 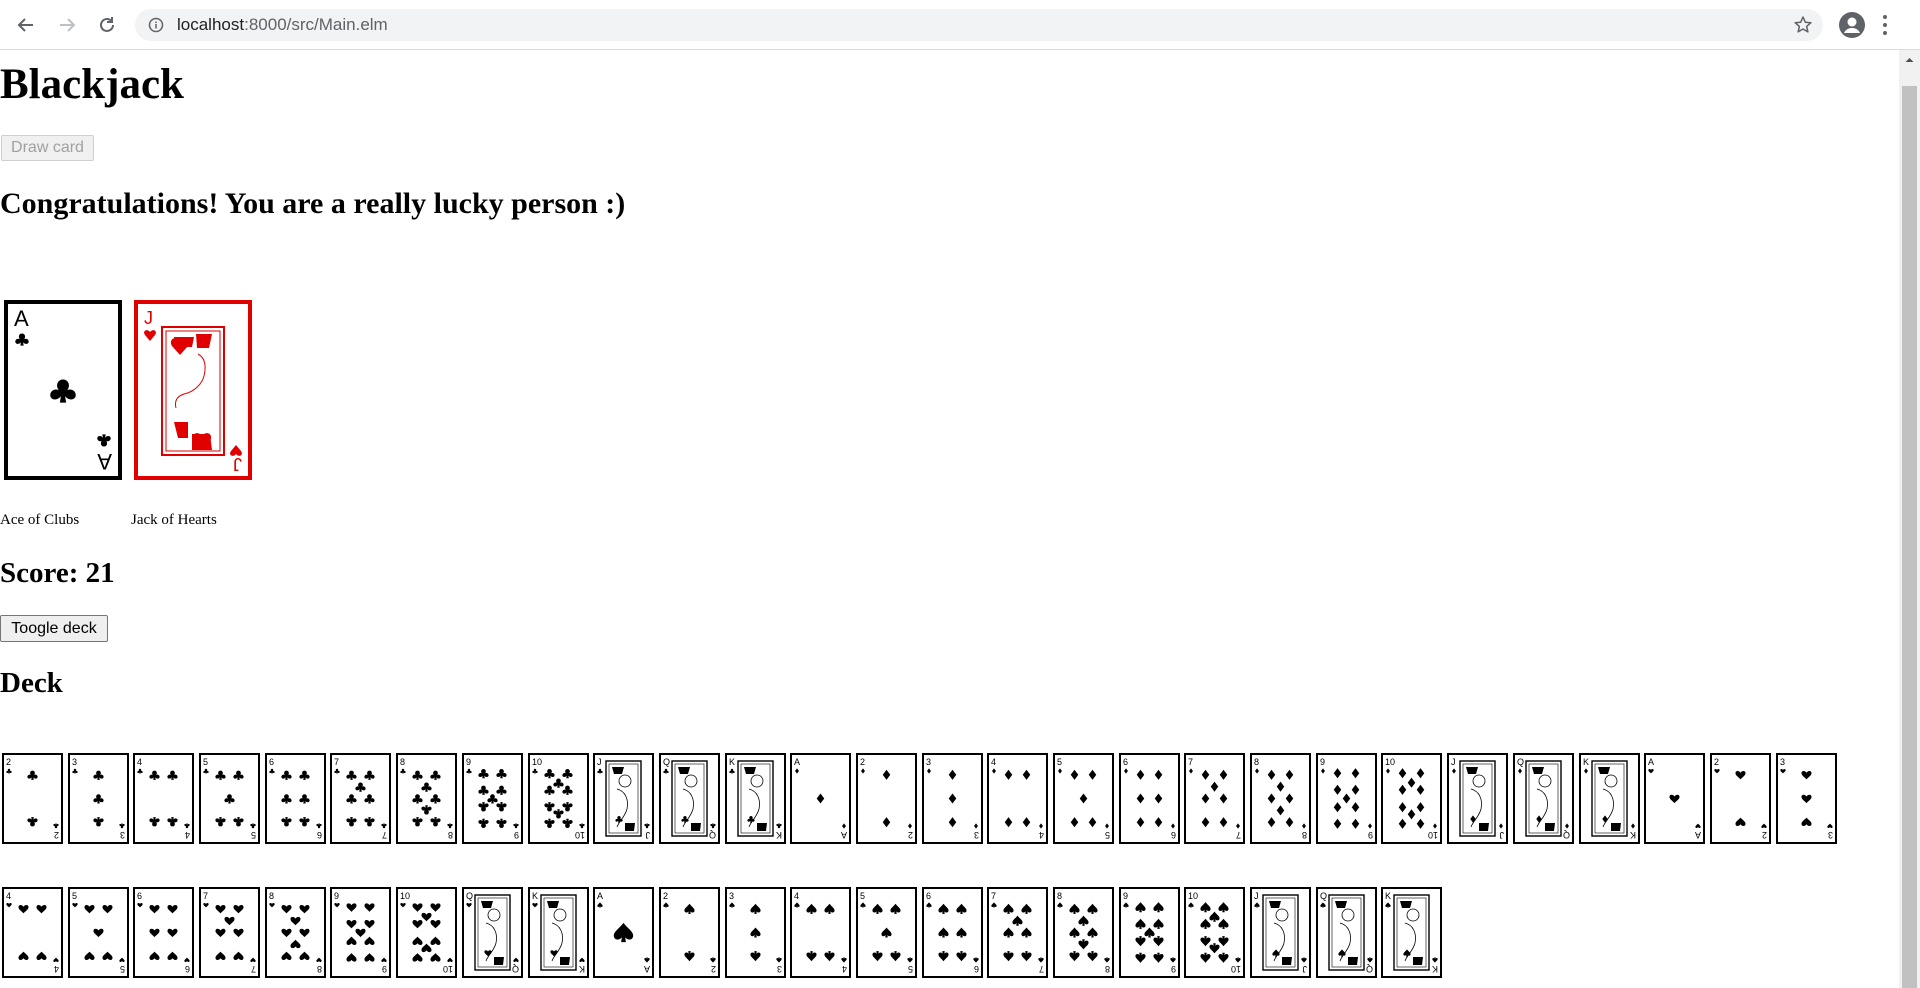 I want to click on forward-arrow-icon, so click(x=67, y=25).